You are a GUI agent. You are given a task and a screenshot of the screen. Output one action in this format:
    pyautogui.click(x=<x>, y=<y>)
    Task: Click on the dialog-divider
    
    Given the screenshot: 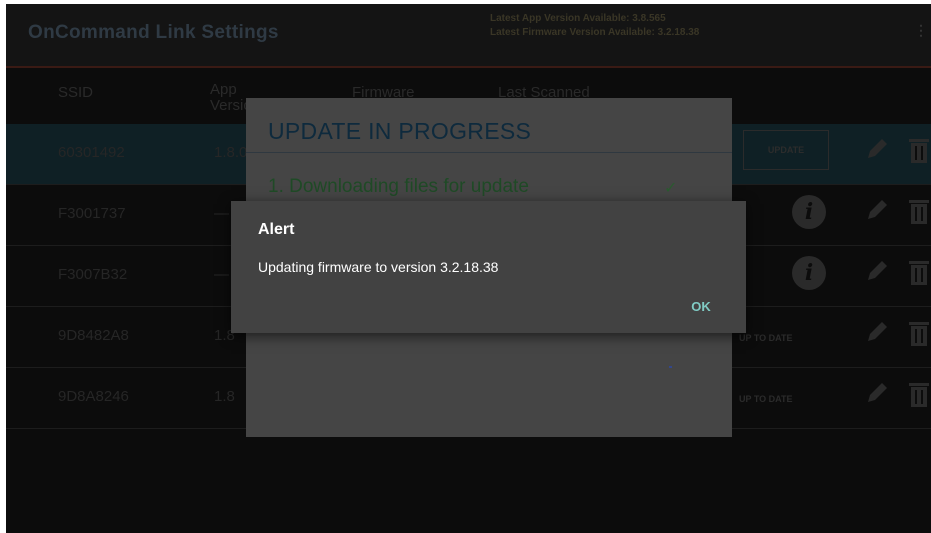 What is the action you would take?
    pyautogui.click(x=489, y=152)
    